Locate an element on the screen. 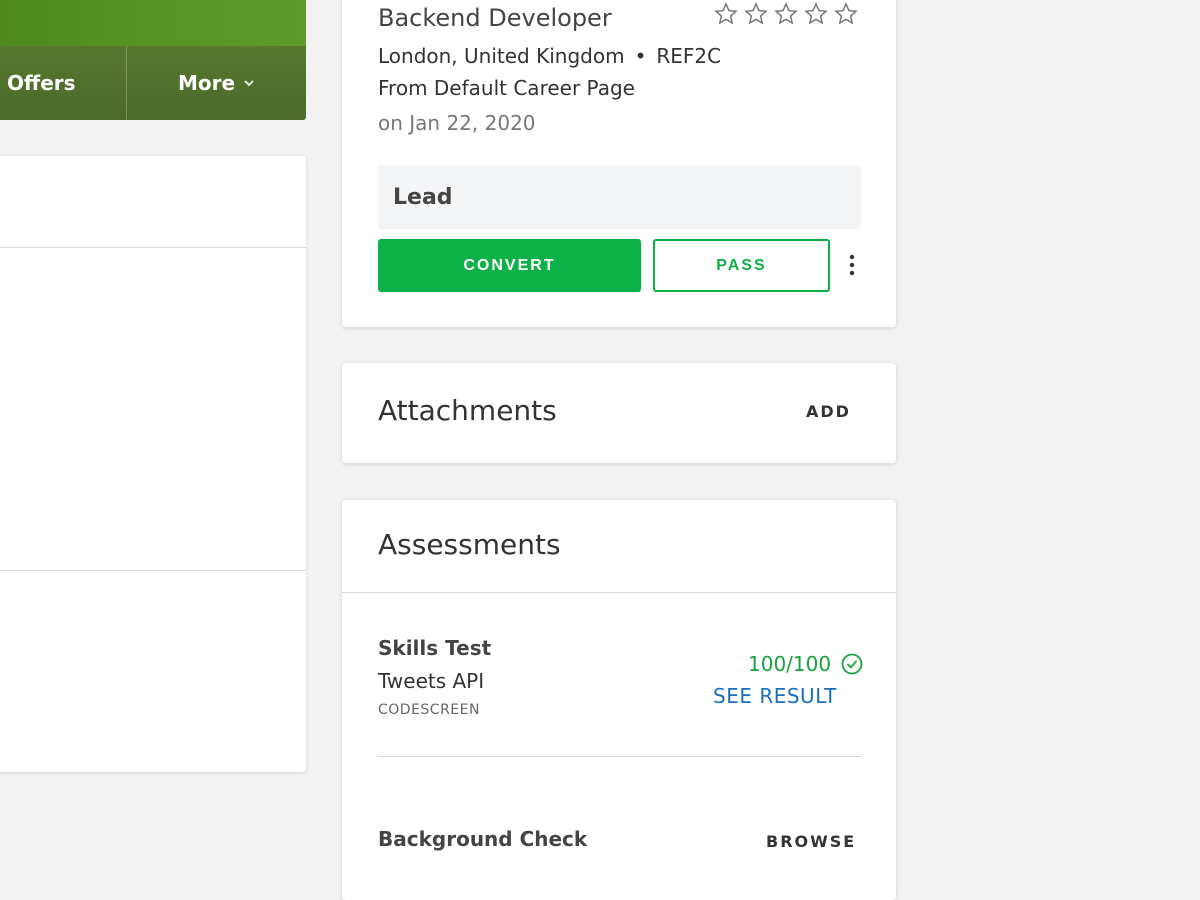 The width and height of the screenshot is (1200, 900). assessment-score: 100/100 is located at coordinates (805, 664).